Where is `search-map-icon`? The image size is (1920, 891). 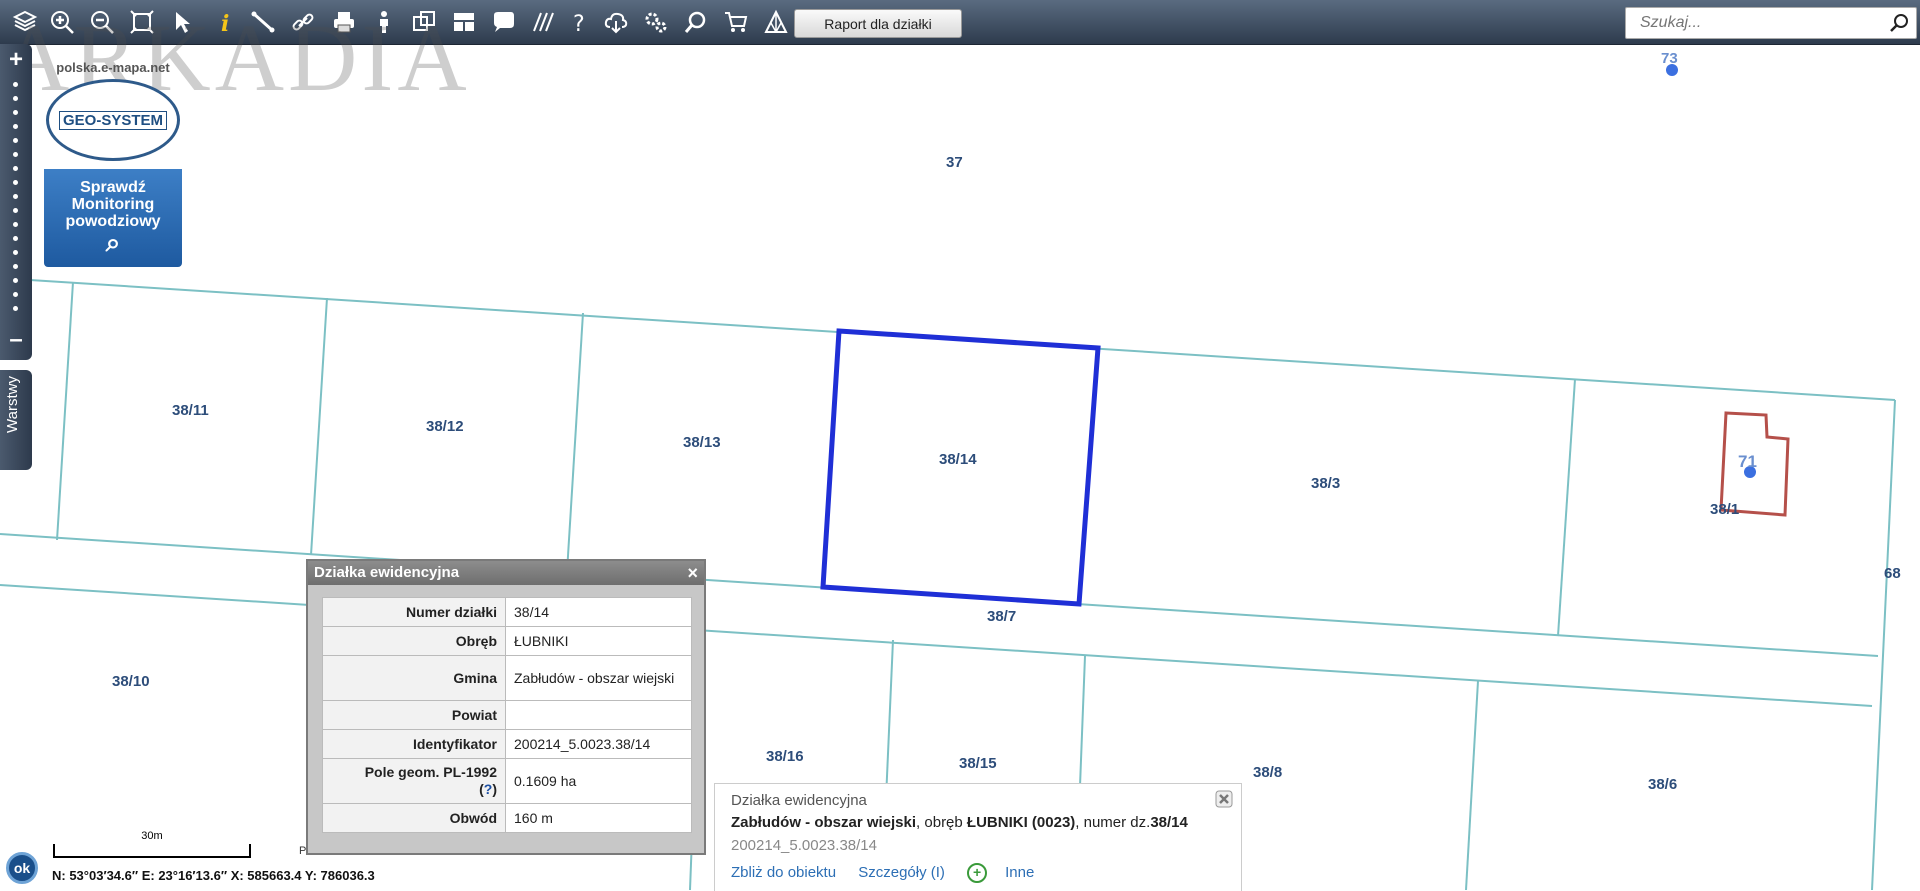 search-map-icon is located at coordinates (696, 22).